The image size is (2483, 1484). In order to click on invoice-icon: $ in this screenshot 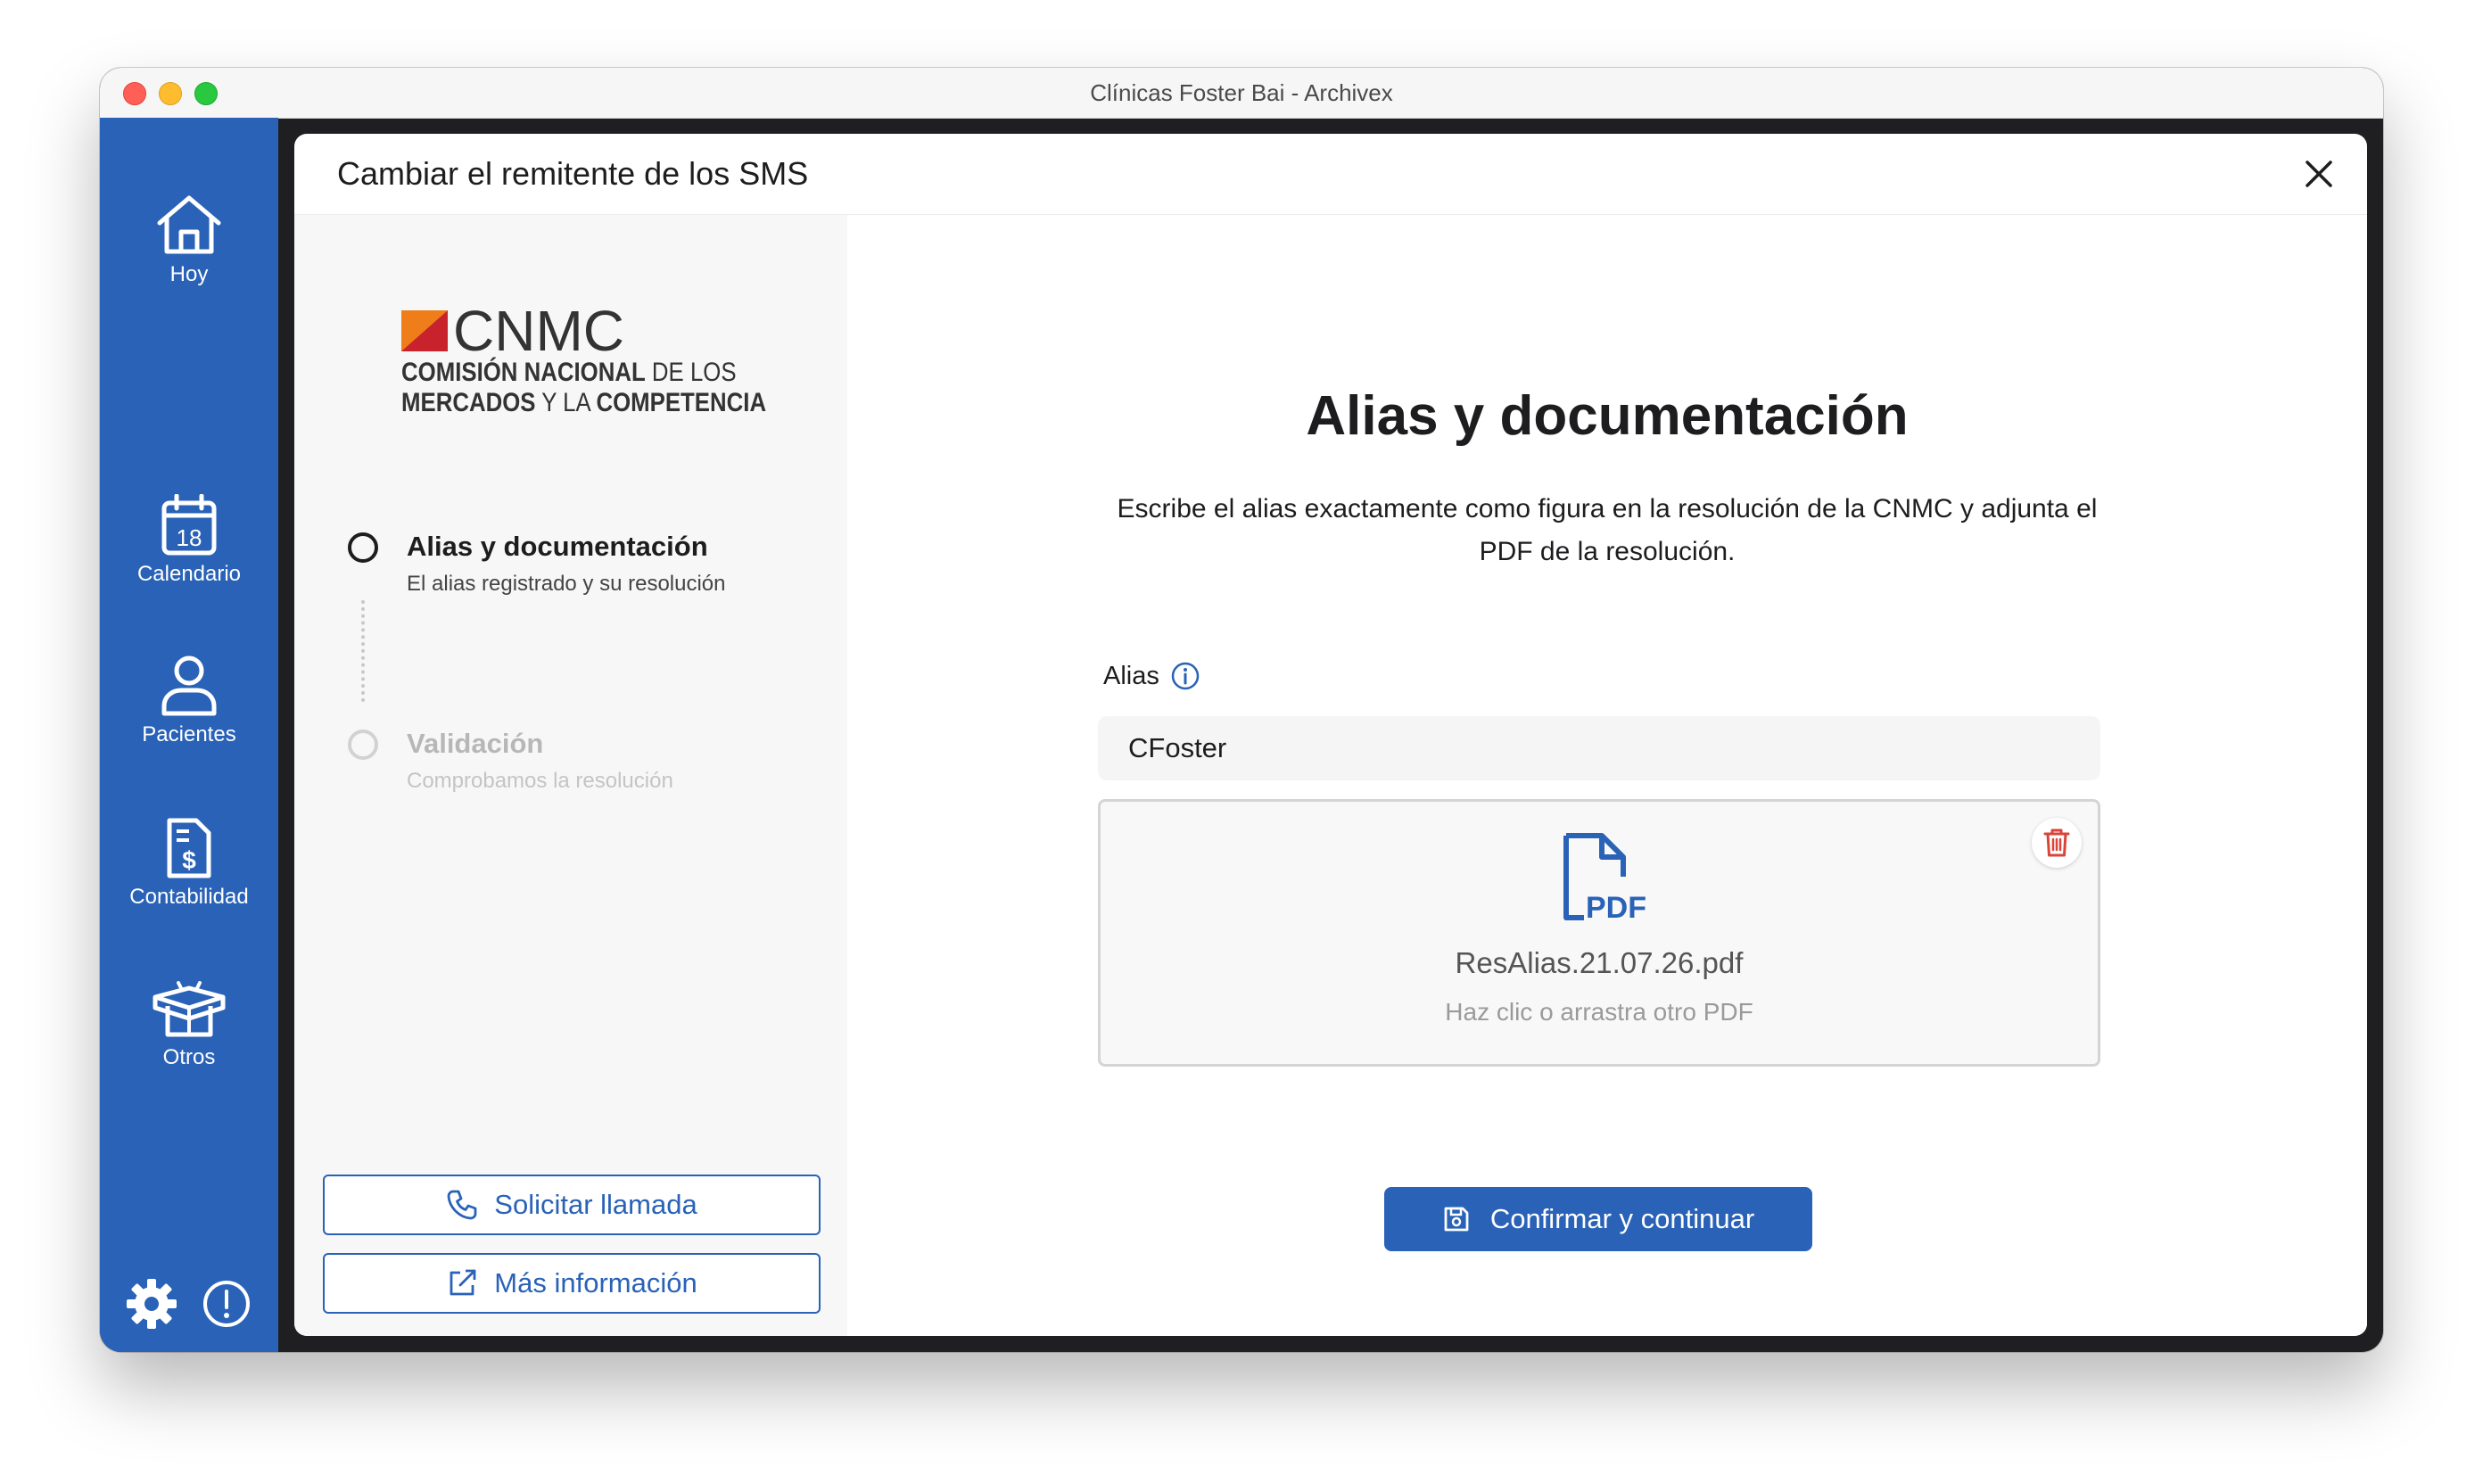, I will do `click(189, 848)`.